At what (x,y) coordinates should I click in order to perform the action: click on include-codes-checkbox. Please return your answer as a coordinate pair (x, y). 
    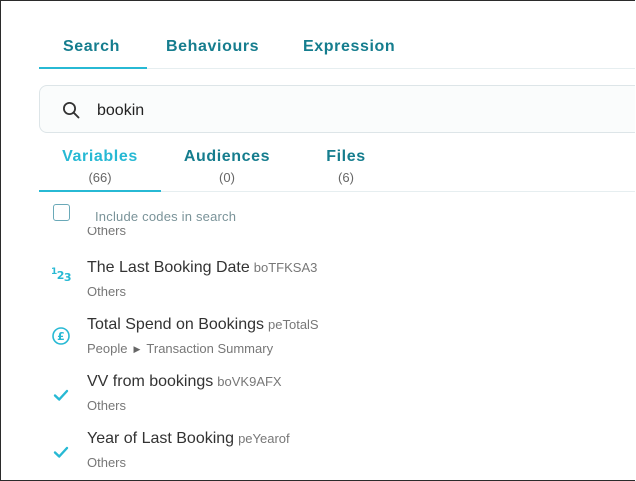
    Looking at the image, I should click on (61, 212).